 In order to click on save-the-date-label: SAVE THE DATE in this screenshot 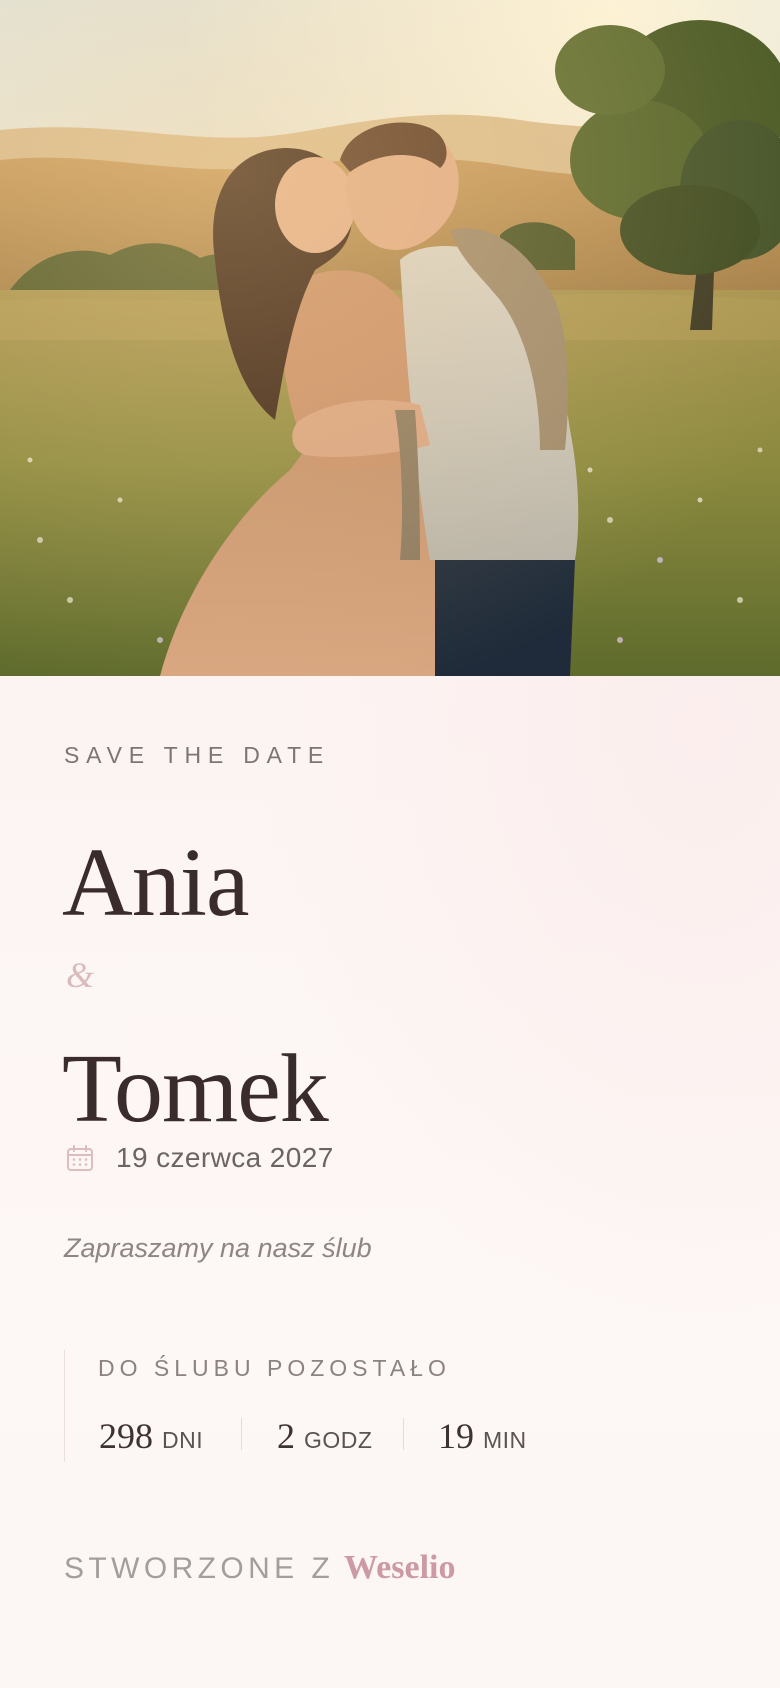, I will do `click(197, 755)`.